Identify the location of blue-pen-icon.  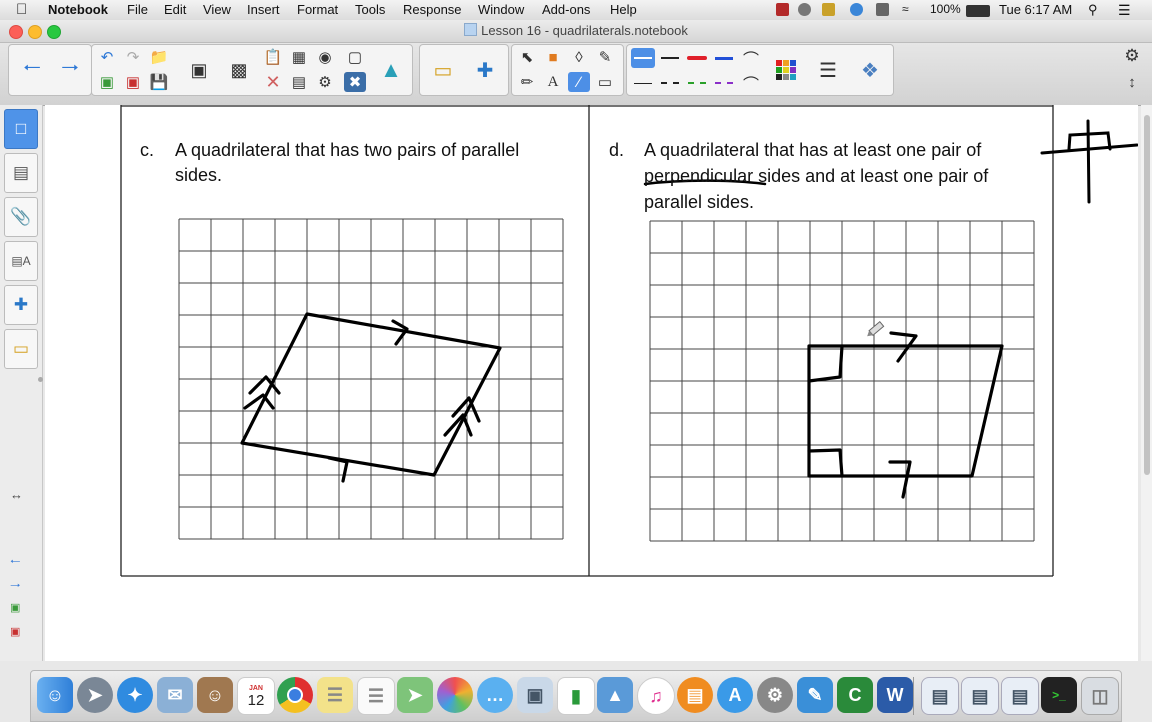
(724, 58).